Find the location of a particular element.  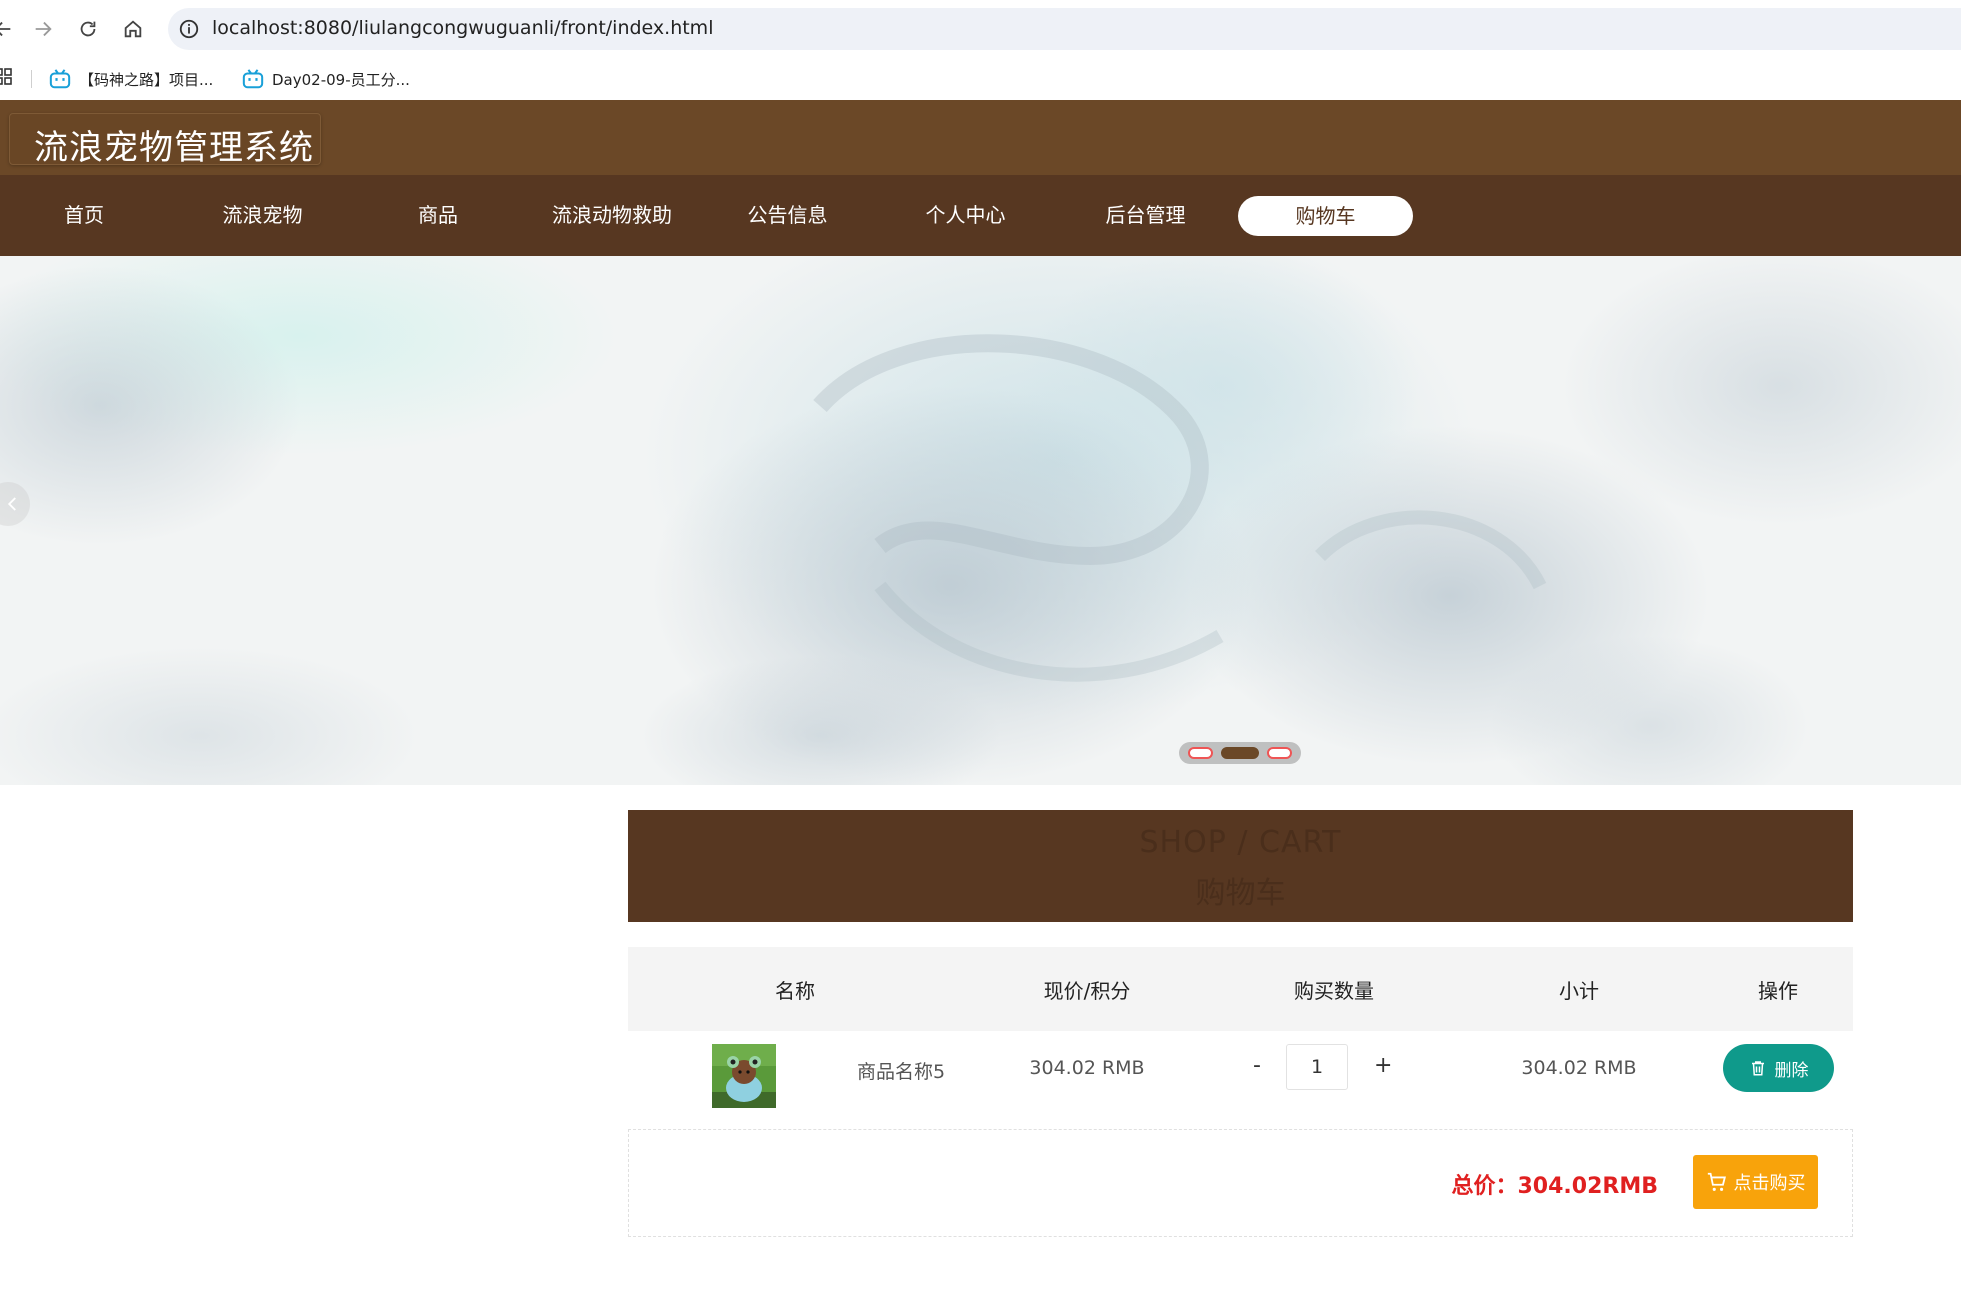

product-price: 304.02 RMB is located at coordinates (1087, 1068).